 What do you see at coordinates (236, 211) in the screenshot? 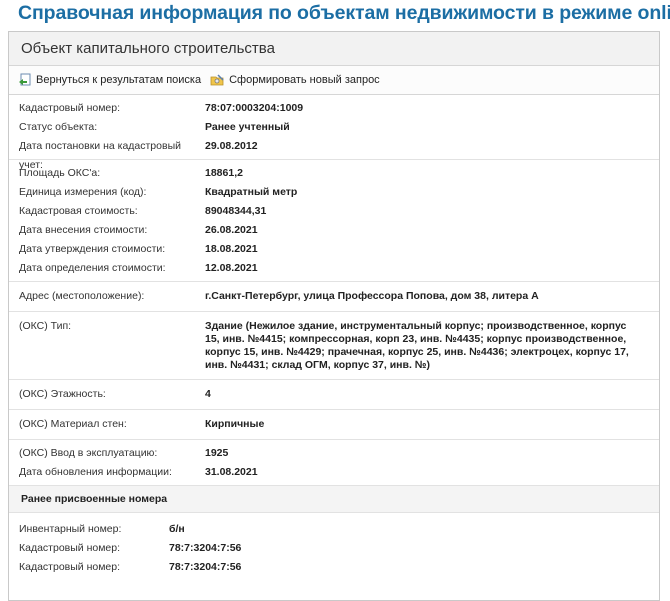
I see `cadastral-cost-value: 89048344,31` at bounding box center [236, 211].